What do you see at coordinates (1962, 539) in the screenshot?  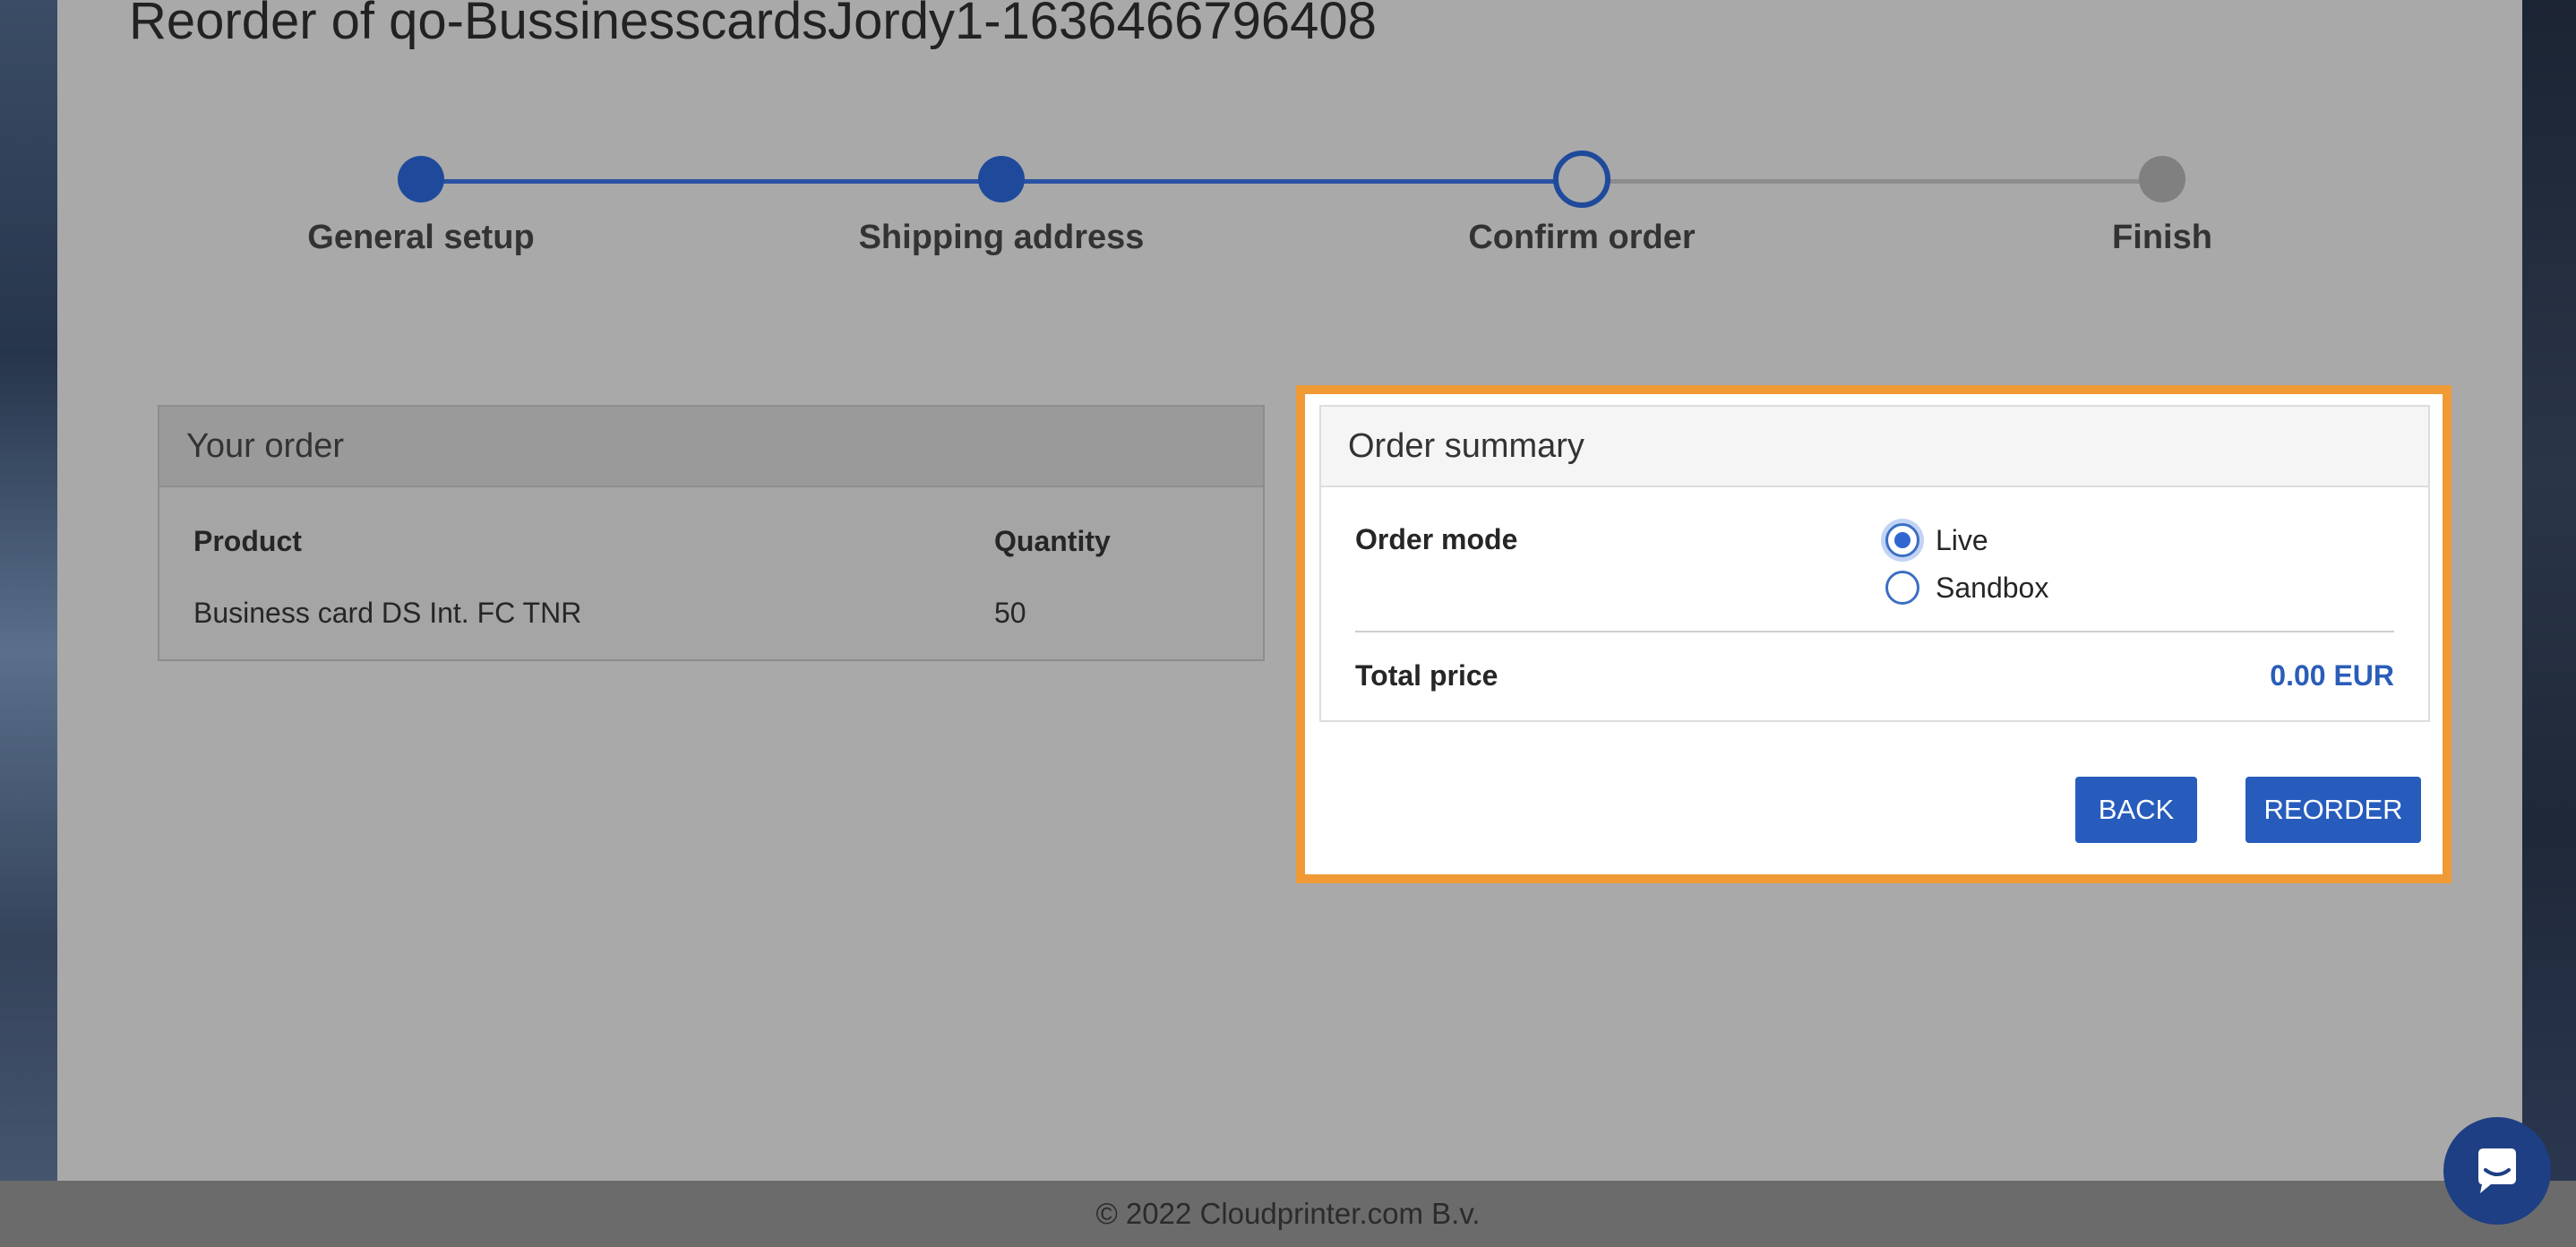 I see `live-label: Live` at bounding box center [1962, 539].